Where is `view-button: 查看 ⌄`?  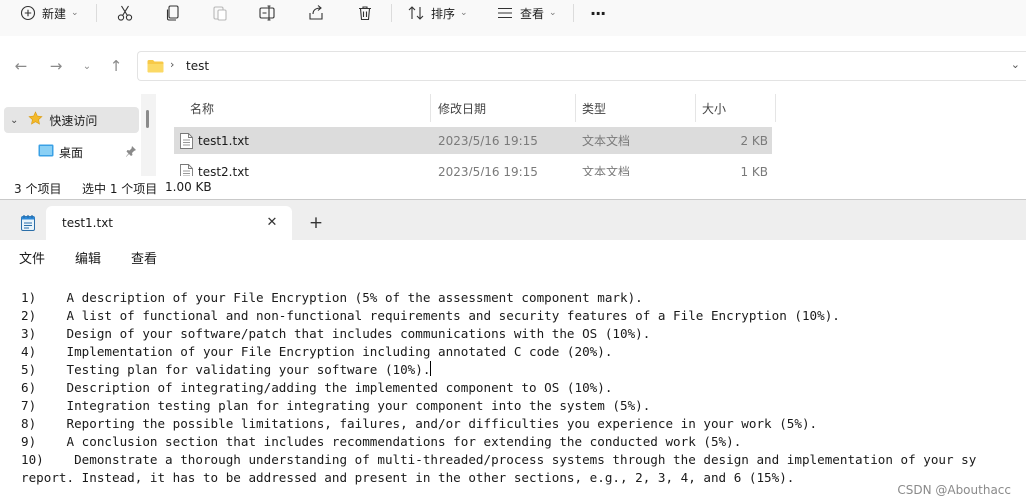
view-button: 查看 ⌄ is located at coordinates (526, 13).